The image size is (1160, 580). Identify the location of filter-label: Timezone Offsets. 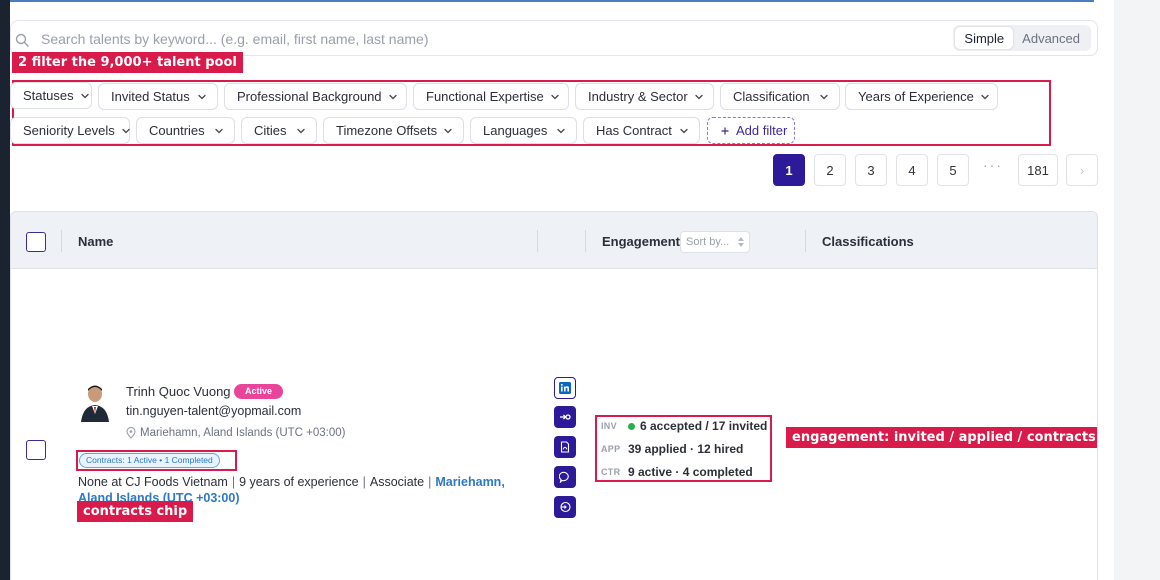
(387, 130).